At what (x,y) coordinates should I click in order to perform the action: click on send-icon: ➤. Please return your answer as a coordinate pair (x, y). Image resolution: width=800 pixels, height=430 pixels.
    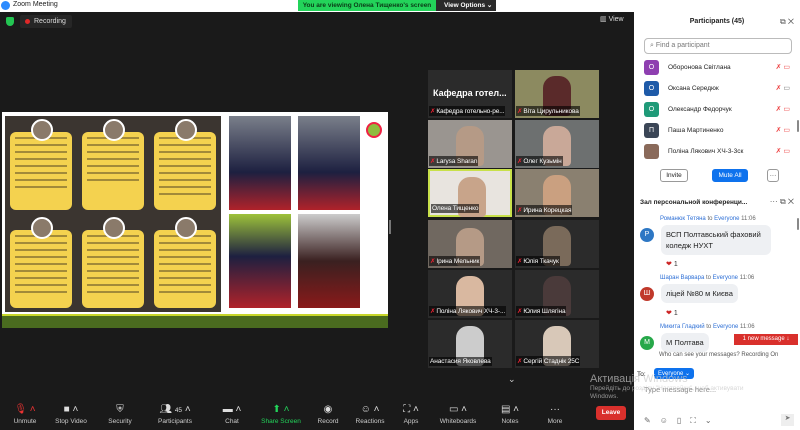
    Looking at the image, I should click on (787, 420).